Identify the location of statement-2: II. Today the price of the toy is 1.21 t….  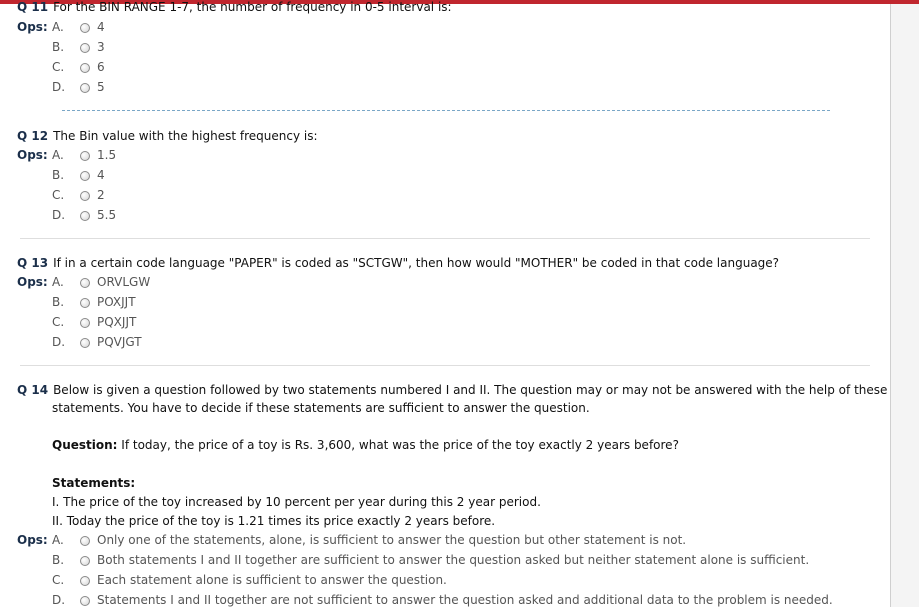
(274, 521).